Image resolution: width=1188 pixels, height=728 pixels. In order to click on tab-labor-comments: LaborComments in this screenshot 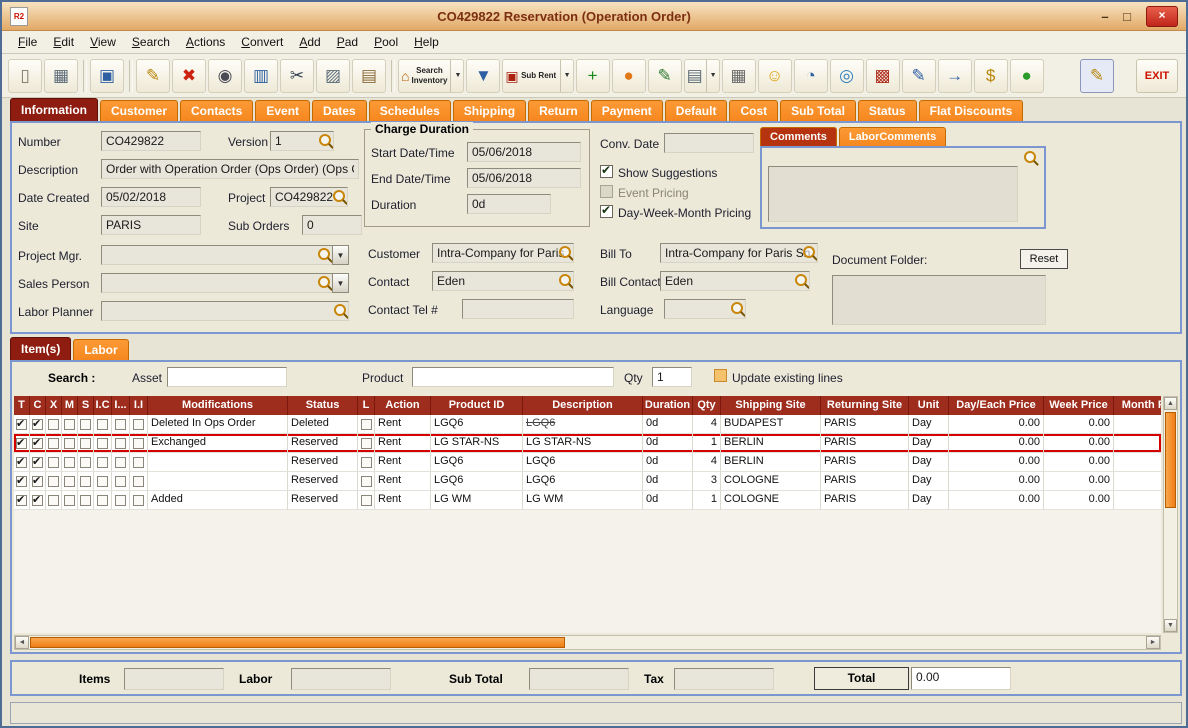, I will do `click(892, 137)`.